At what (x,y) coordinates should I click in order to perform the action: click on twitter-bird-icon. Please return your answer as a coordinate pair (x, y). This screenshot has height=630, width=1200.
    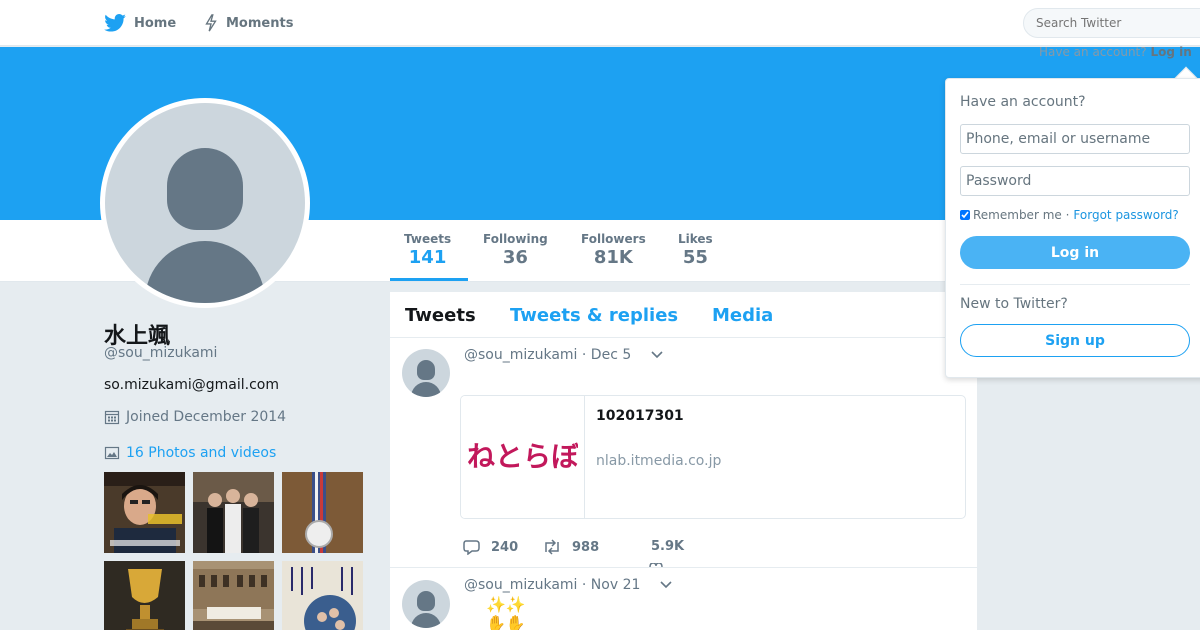
    Looking at the image, I should click on (115, 23).